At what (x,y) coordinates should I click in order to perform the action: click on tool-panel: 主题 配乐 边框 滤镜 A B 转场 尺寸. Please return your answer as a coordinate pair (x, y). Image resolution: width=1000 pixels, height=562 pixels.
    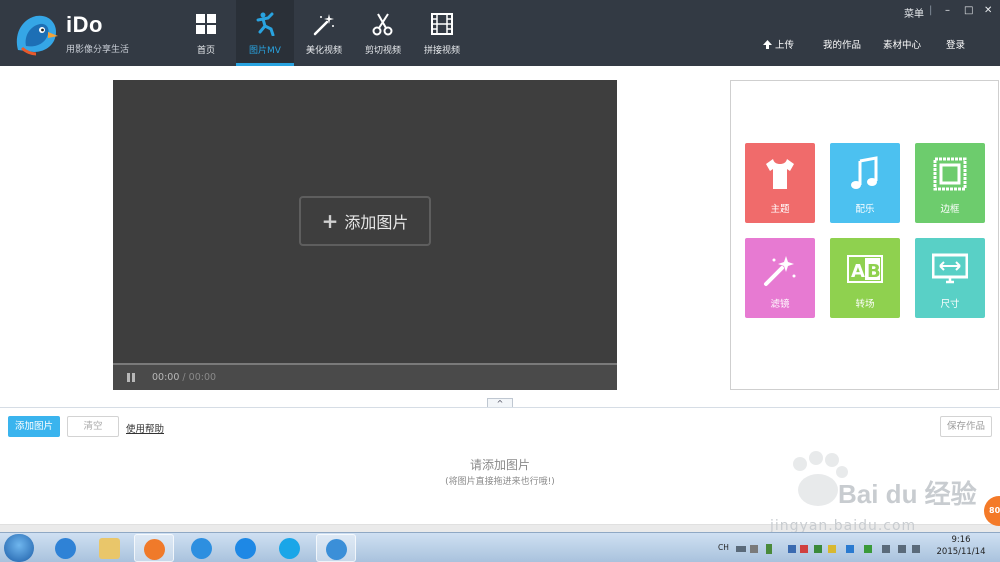
    Looking at the image, I should click on (864, 235).